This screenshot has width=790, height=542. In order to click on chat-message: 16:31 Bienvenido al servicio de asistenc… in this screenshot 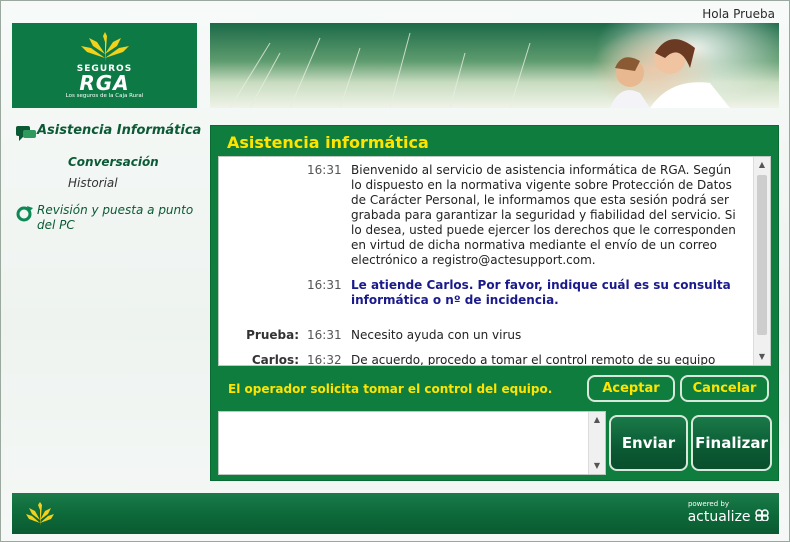, I will do `click(486, 215)`.